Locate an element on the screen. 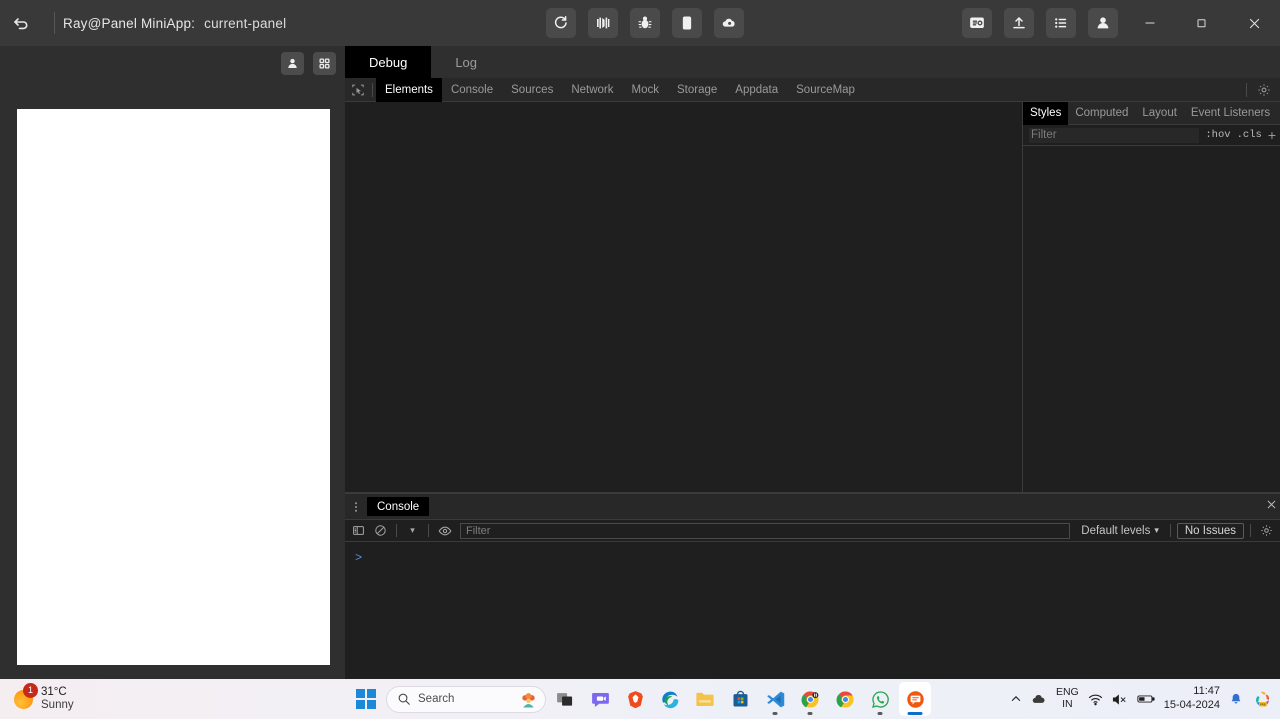 The width and height of the screenshot is (1280, 719). folder-icon is located at coordinates (705, 699).